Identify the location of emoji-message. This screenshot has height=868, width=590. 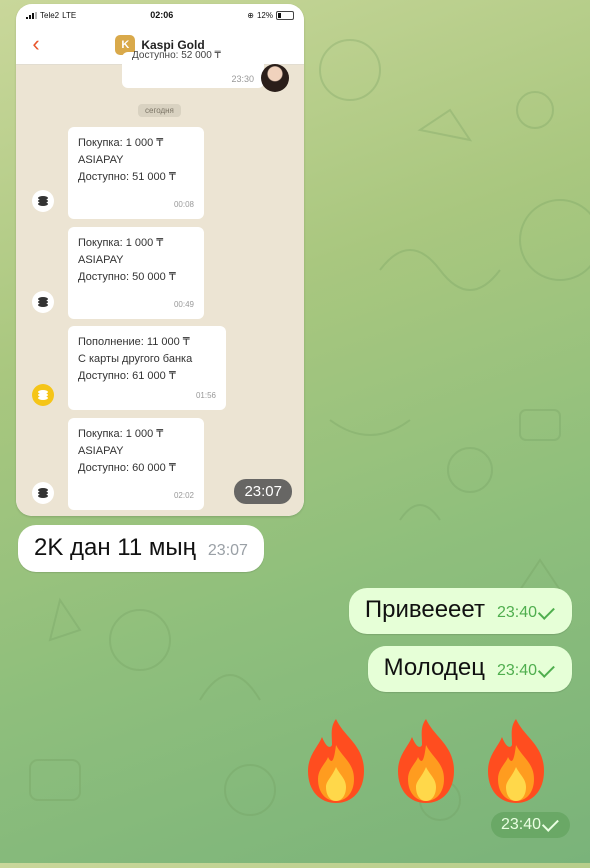
(426, 760).